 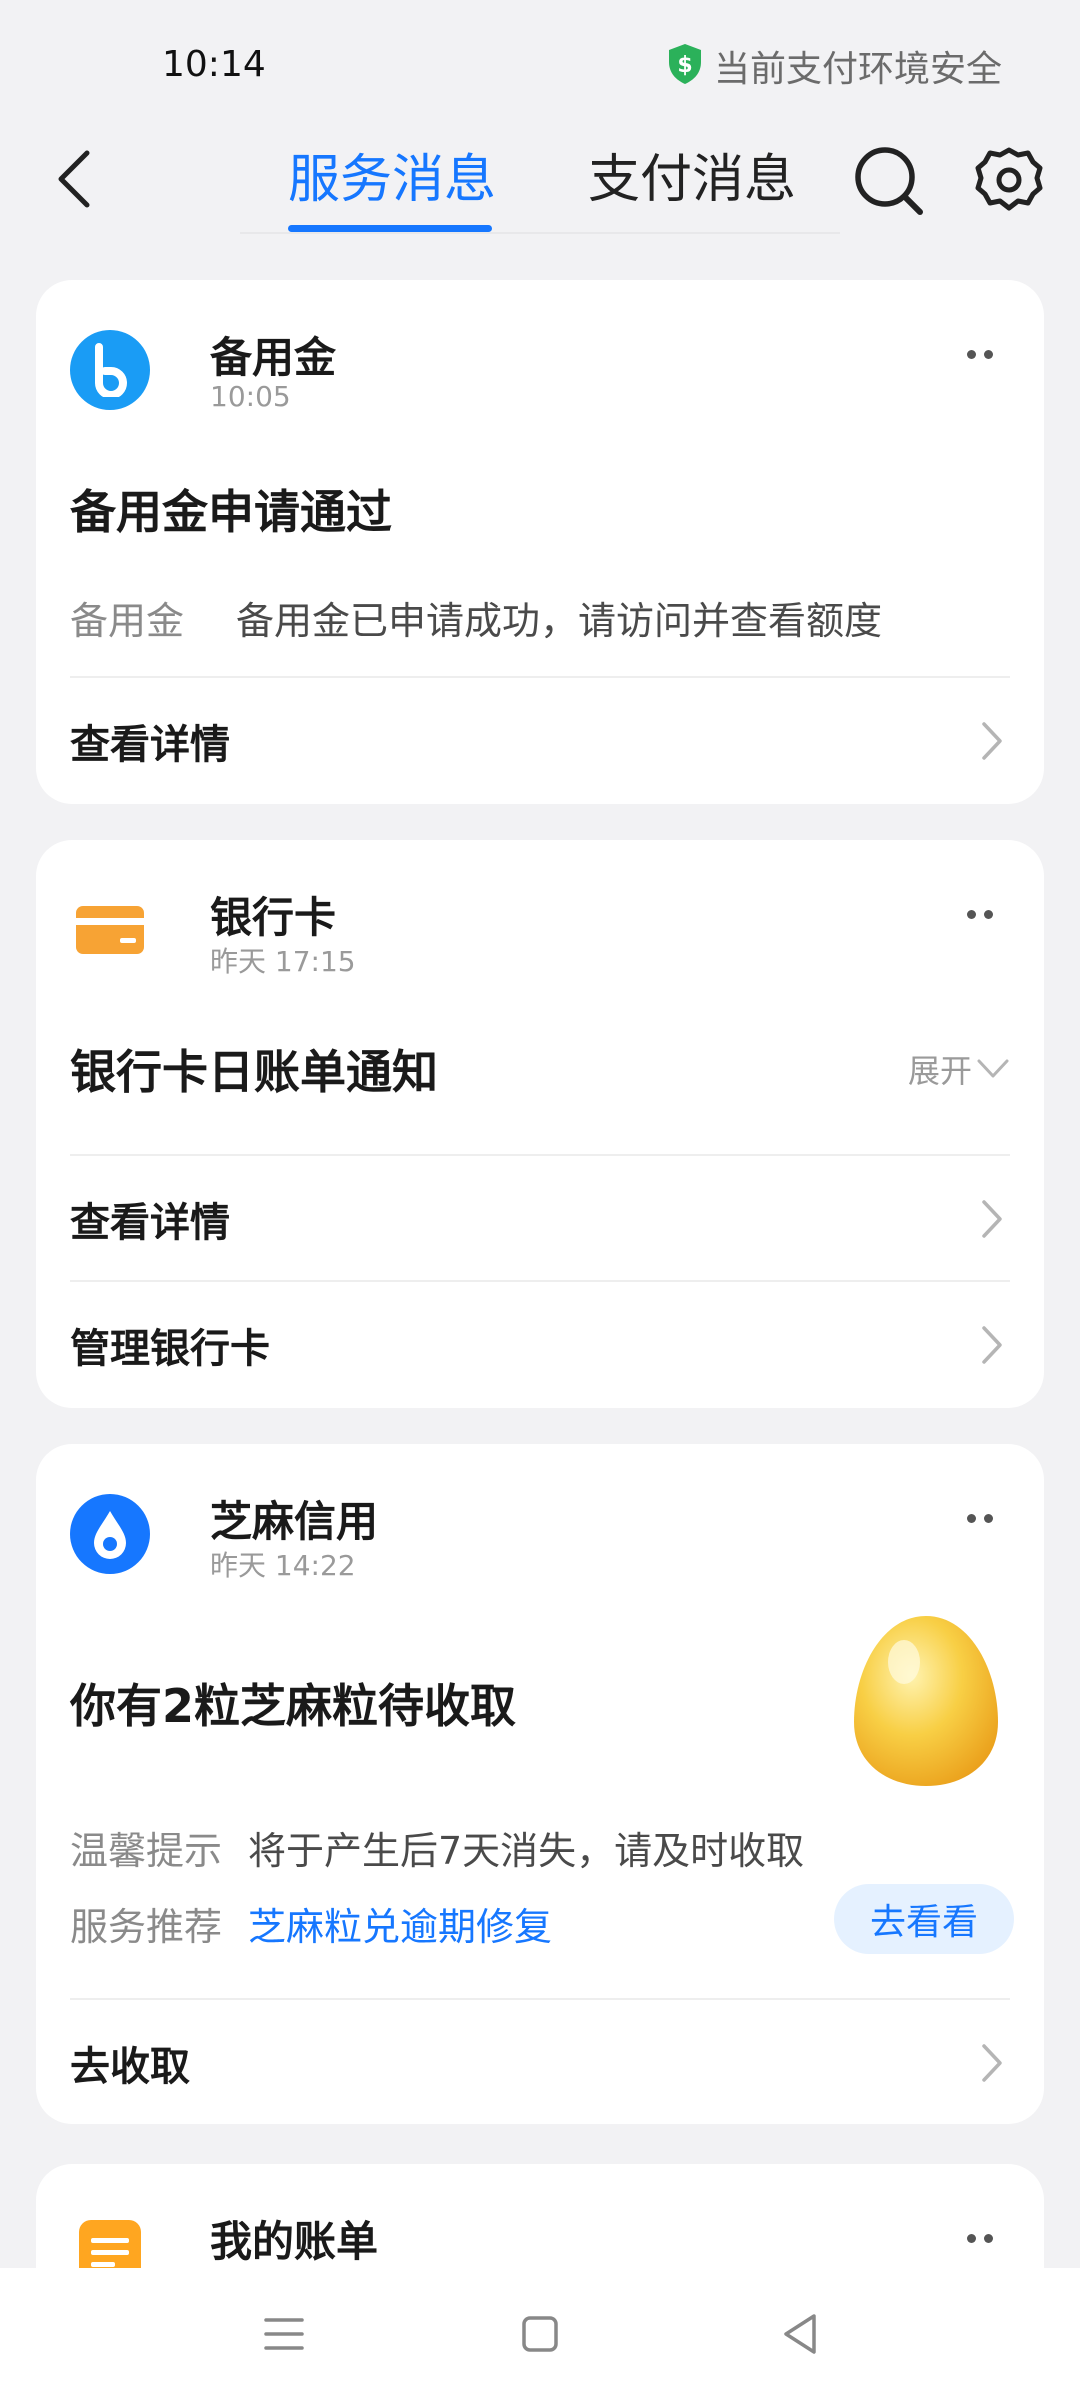 I want to click on card-detail-row: 备用金 备用金已申请成功，请访问并查看额度, so click(x=476, y=617).